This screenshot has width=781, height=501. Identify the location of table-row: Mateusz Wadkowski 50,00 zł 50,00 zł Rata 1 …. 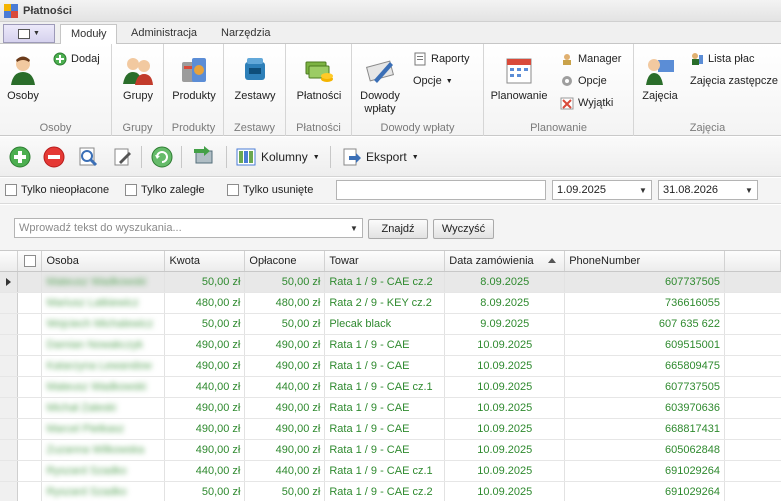
(390, 282).